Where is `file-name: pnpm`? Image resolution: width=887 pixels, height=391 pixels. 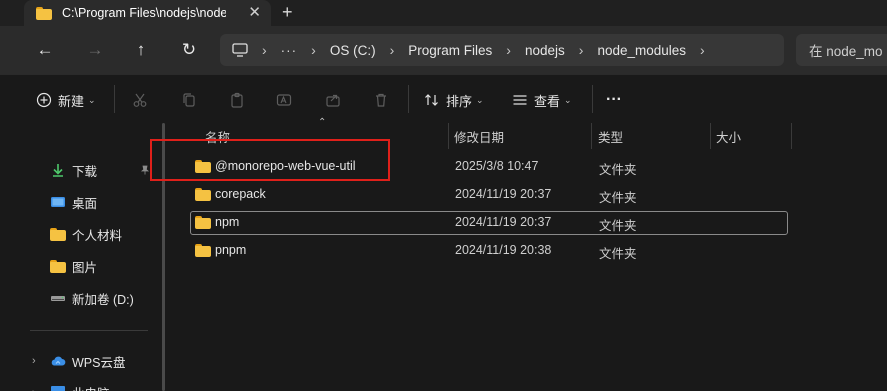 file-name: pnpm is located at coordinates (231, 250).